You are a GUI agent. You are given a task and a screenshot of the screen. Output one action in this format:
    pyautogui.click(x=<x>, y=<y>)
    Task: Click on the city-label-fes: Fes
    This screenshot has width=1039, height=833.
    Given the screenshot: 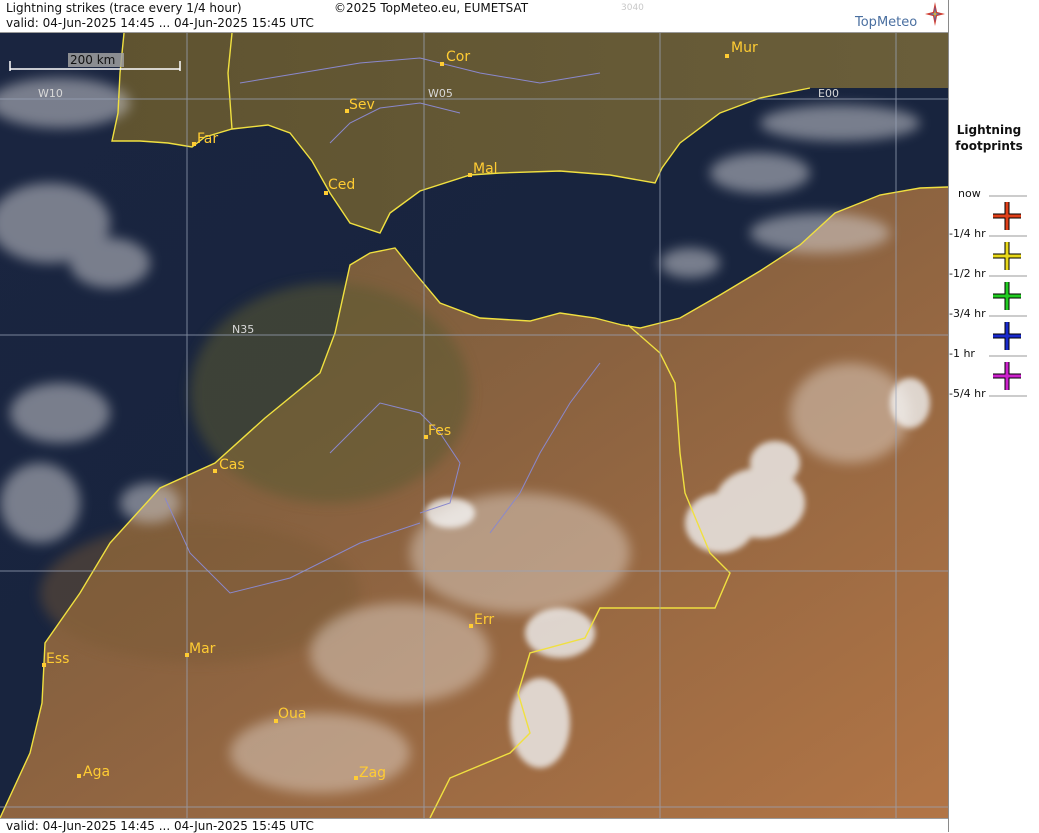 What is the action you would take?
    pyautogui.click(x=439, y=431)
    